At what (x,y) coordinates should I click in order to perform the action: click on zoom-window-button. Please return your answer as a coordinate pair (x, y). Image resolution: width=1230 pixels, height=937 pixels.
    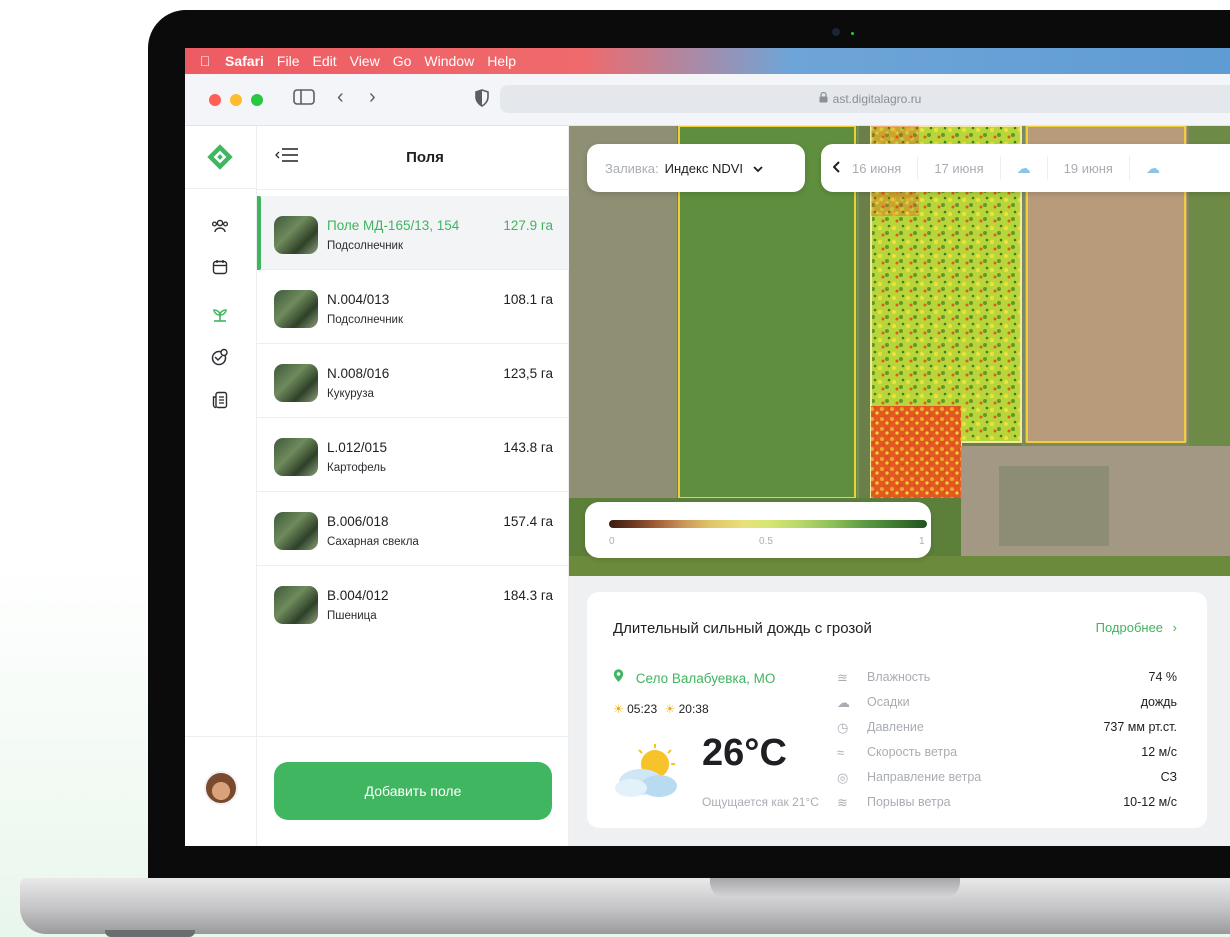
    Looking at the image, I should click on (257, 100).